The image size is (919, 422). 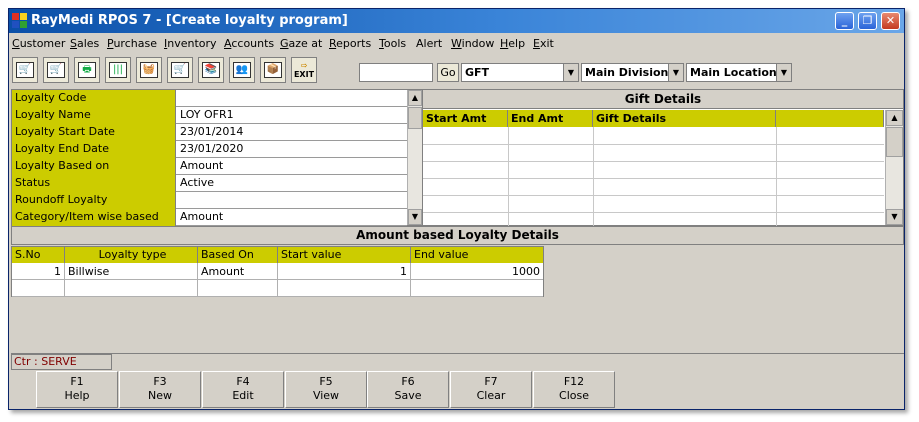 What do you see at coordinates (304, 70) in the screenshot?
I see `exit-button: ⇨ EXIT` at bounding box center [304, 70].